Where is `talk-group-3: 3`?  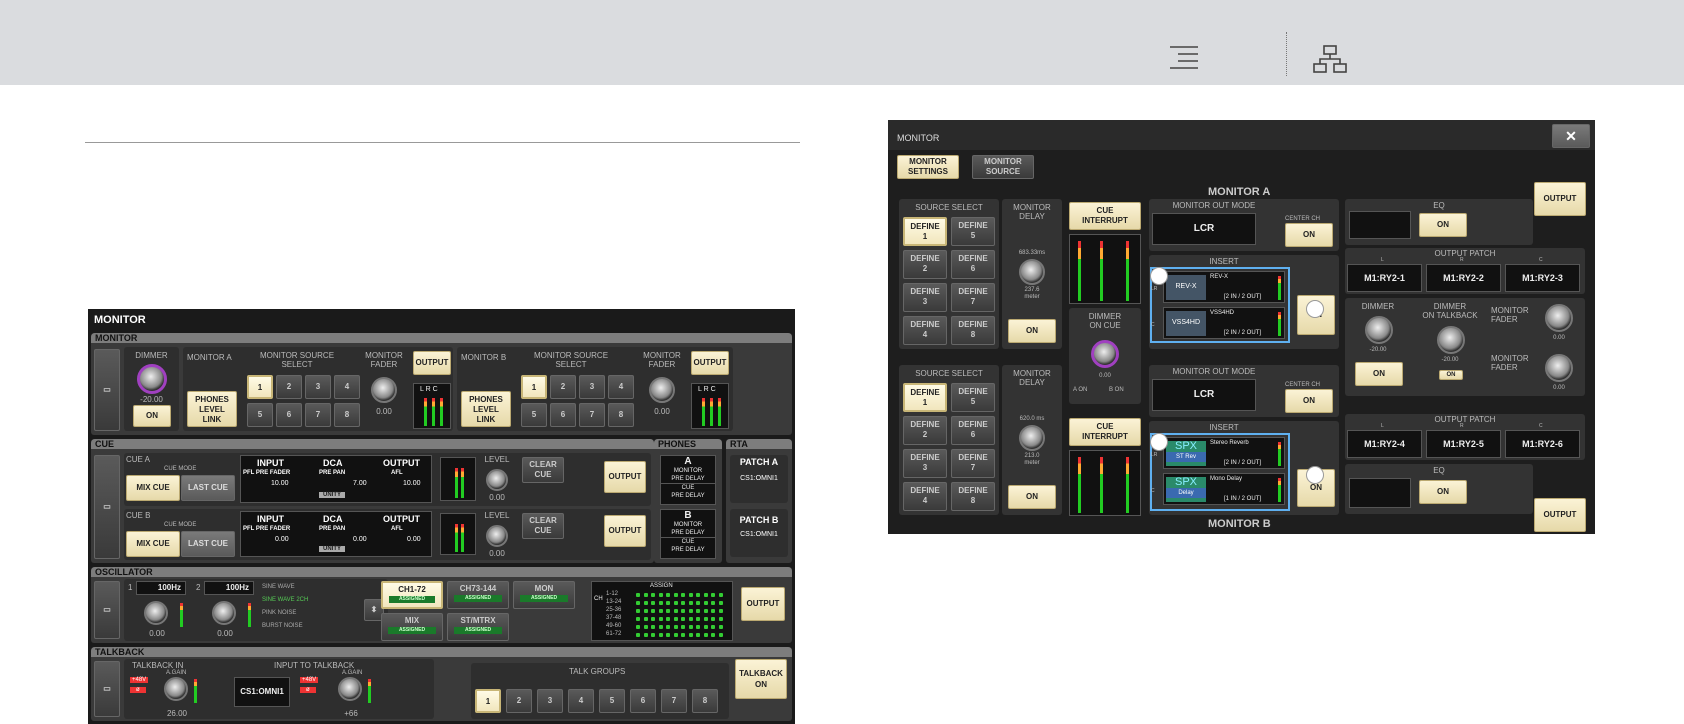
talk-group-3: 3 is located at coordinates (550, 701).